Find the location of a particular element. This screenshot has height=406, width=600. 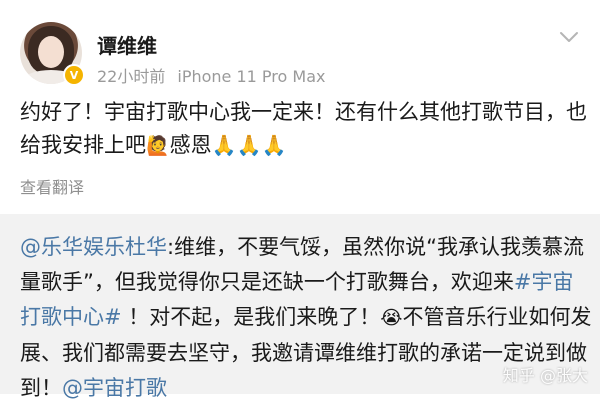

praying-hands-emojis: 🙏🙏🙏 is located at coordinates (249, 145).